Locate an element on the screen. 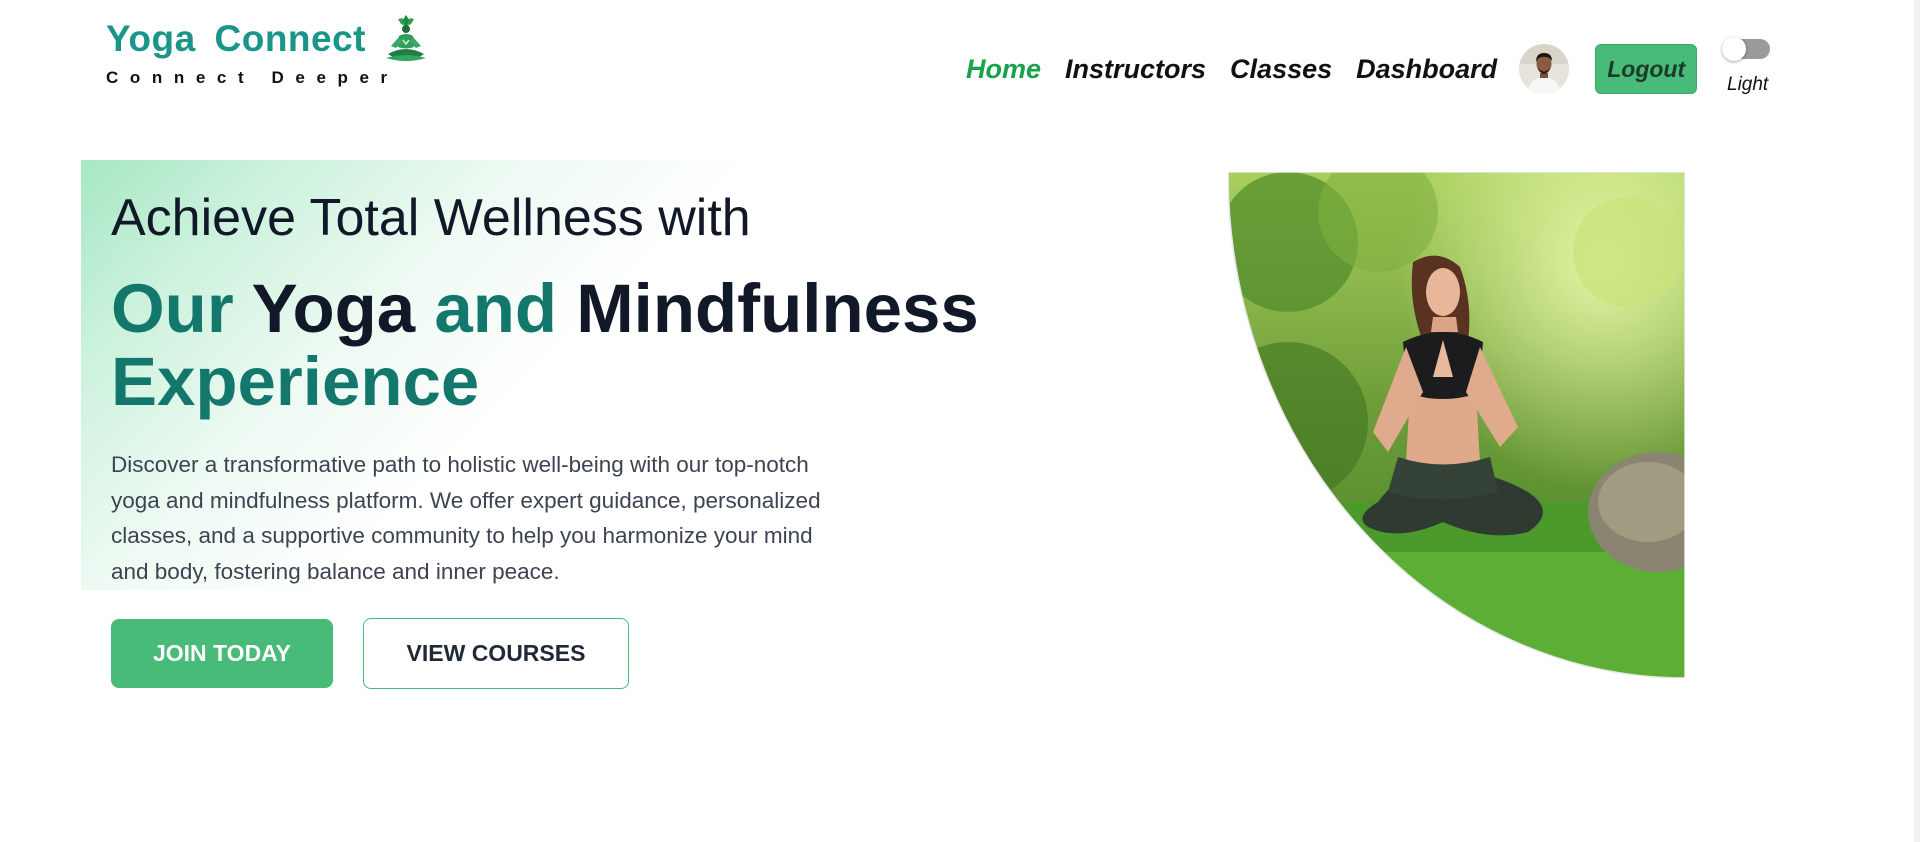 The height and width of the screenshot is (842, 1920). toggle-switch is located at coordinates (1746, 49).